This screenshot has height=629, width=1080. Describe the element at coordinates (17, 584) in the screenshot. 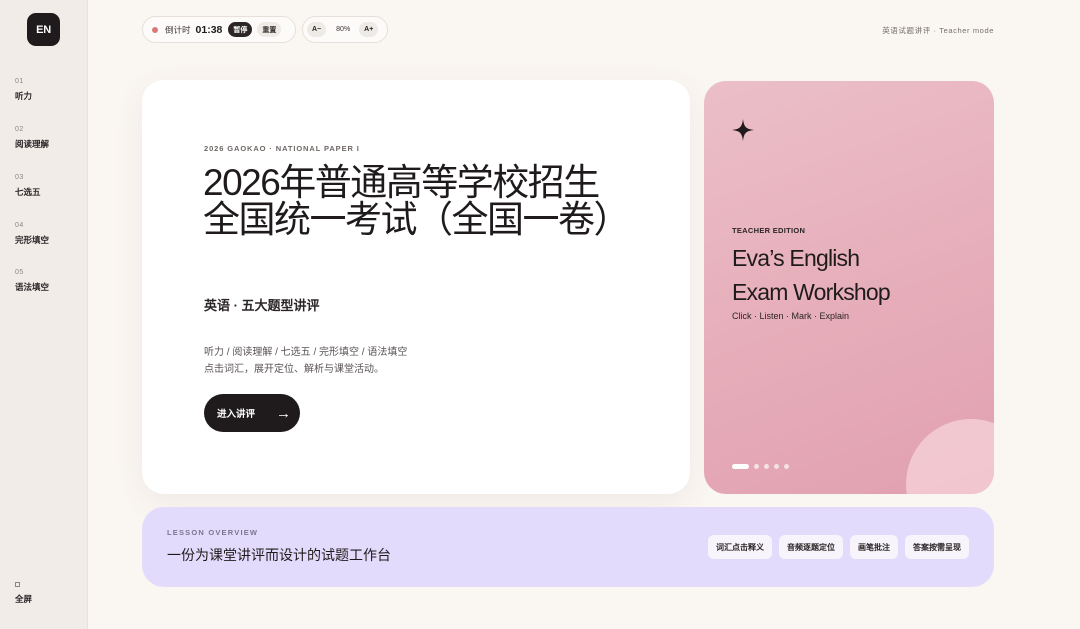

I see `fullscreen-icon` at that location.